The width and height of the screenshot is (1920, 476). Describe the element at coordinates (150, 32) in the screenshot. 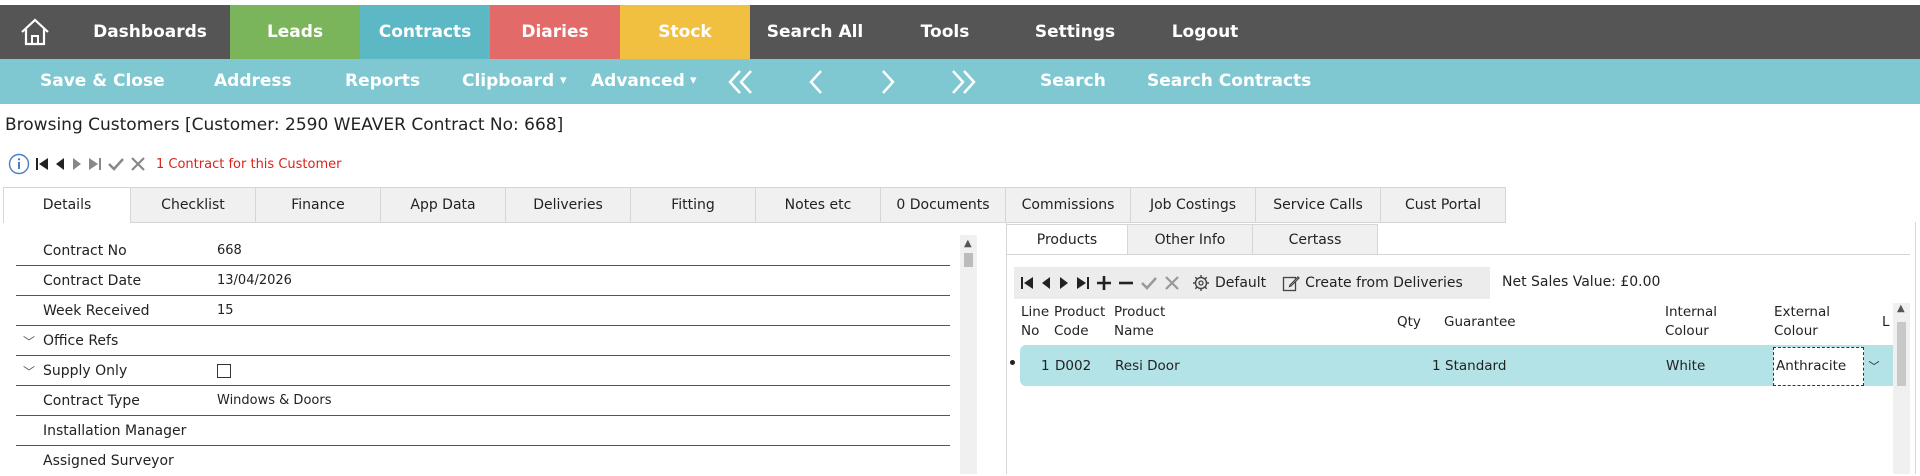

I see `nav-dashboards: Dashboards` at that location.